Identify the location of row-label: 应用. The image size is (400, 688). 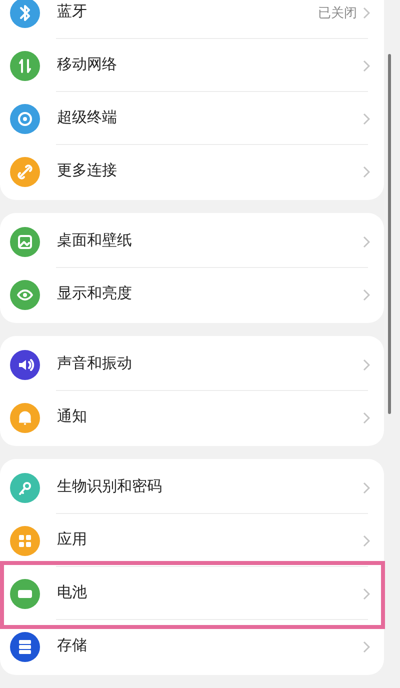
(72, 540).